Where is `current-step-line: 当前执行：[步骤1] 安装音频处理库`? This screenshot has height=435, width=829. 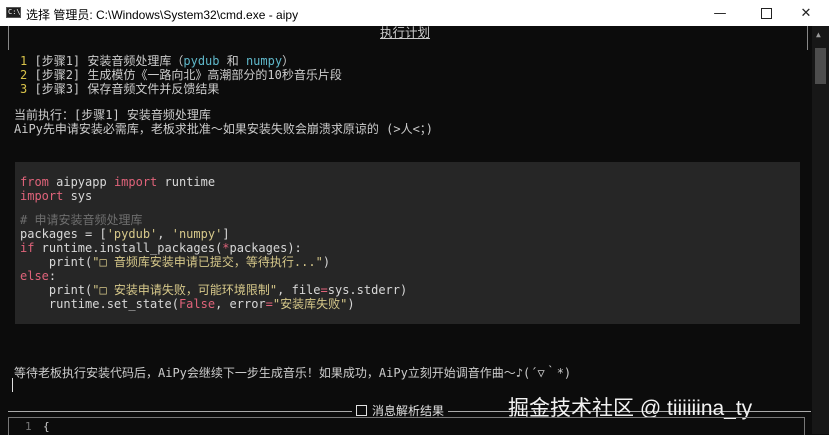 current-step-line: 当前执行：[步骤1] 安装音频处理库 is located at coordinates (112, 115).